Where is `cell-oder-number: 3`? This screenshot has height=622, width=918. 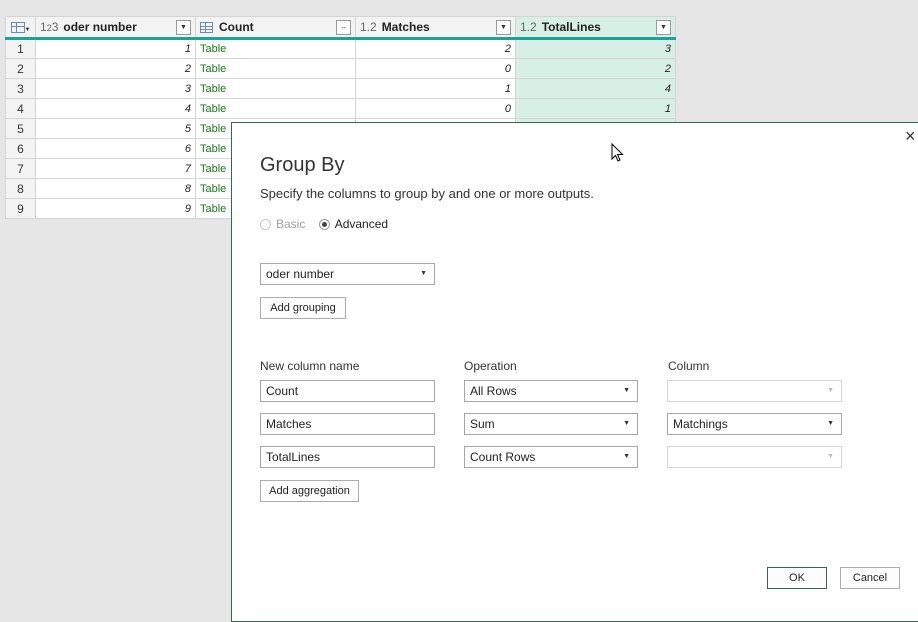
cell-oder-number: 3 is located at coordinates (115, 88).